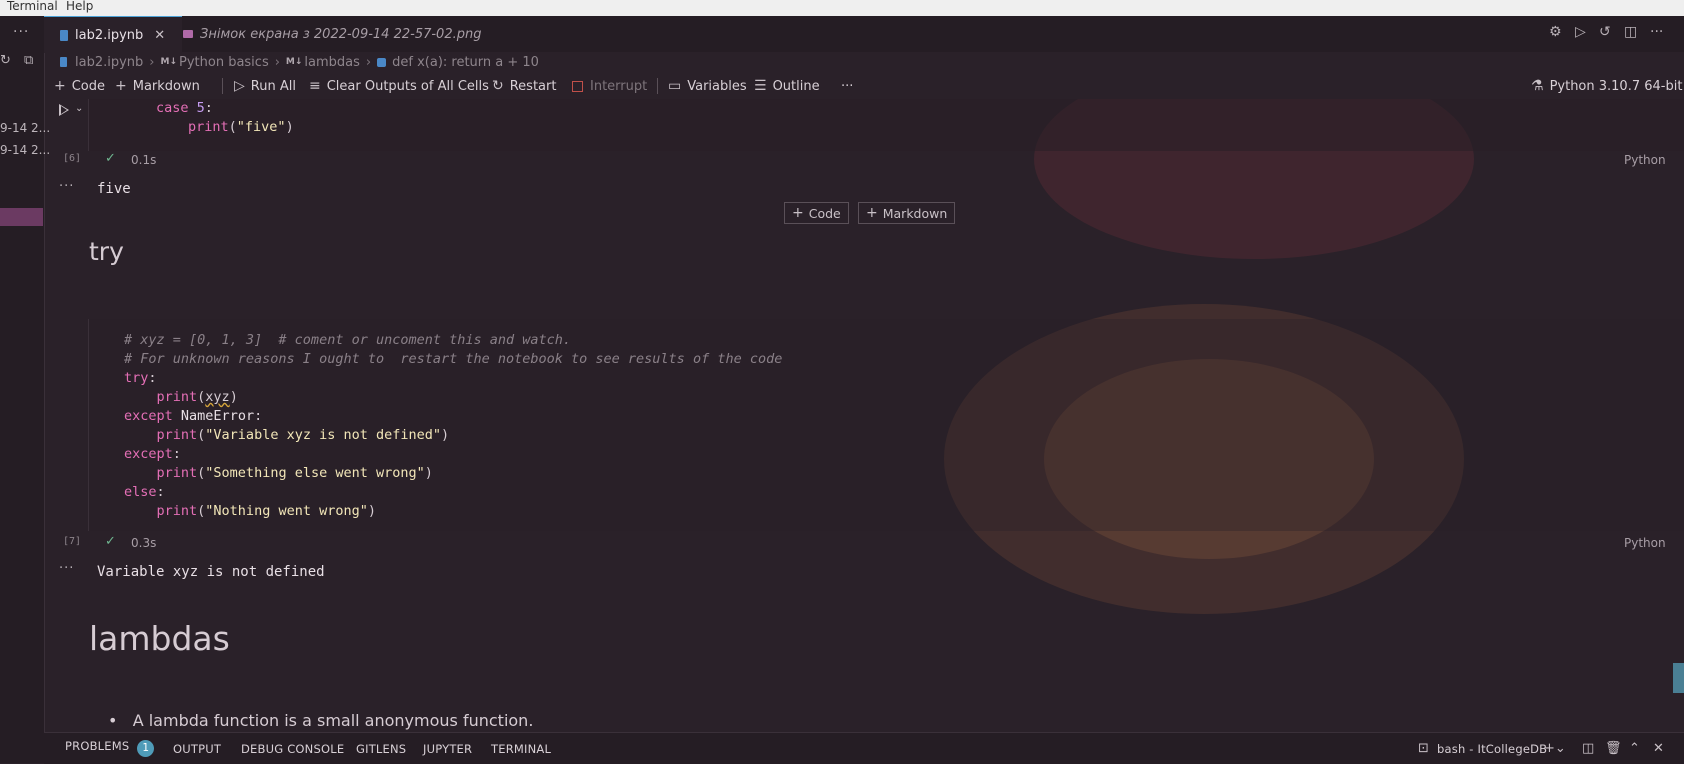 The image size is (1684, 764). What do you see at coordinates (188, 34) in the screenshot?
I see `image-icon` at bounding box center [188, 34].